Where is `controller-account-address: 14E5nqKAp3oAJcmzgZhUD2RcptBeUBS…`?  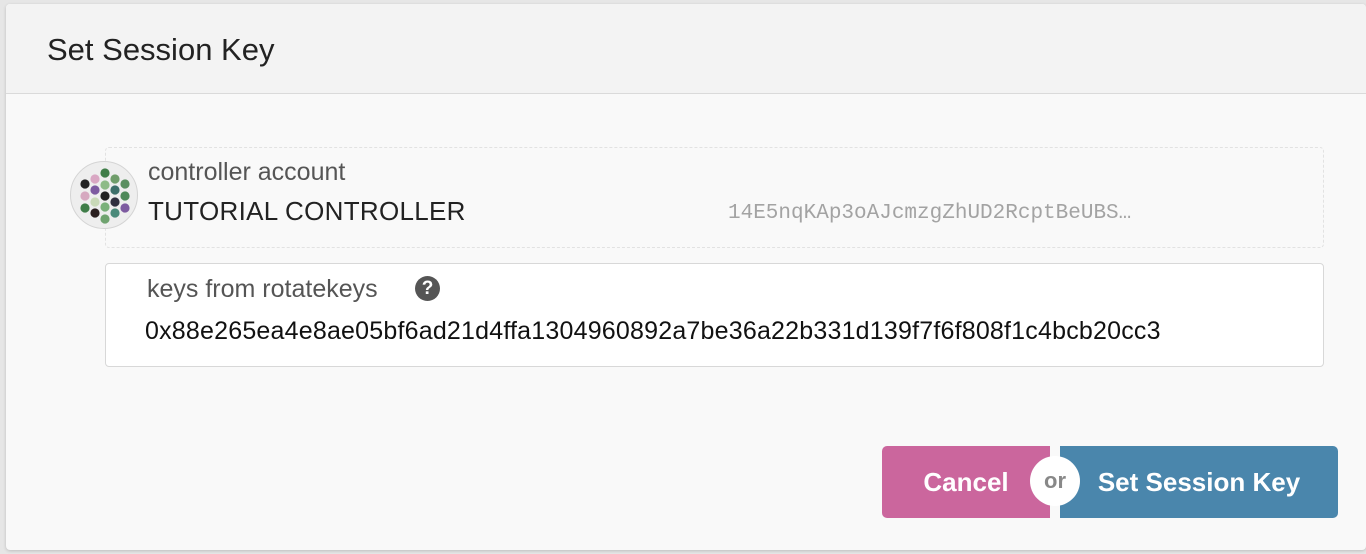
controller-account-address: 14E5nqKAp3oAJcmzgZhUD2RcptBeUBS… is located at coordinates (930, 213).